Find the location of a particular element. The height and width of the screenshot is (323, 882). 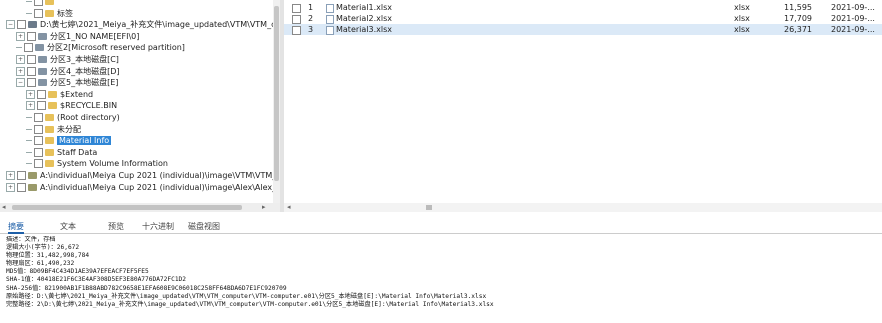

tab-text: 文本 is located at coordinates (68, 226).